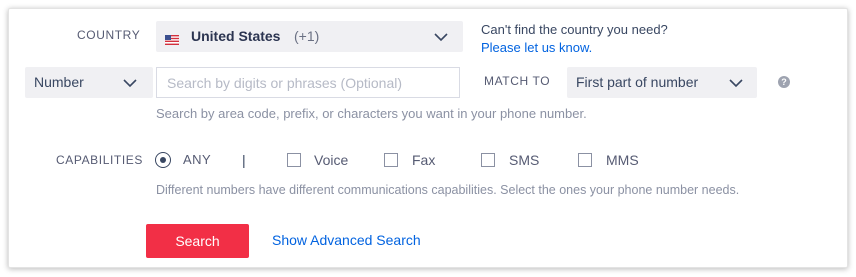  I want to click on show-advanced-search-link: Show Advanced Search, so click(346, 240).